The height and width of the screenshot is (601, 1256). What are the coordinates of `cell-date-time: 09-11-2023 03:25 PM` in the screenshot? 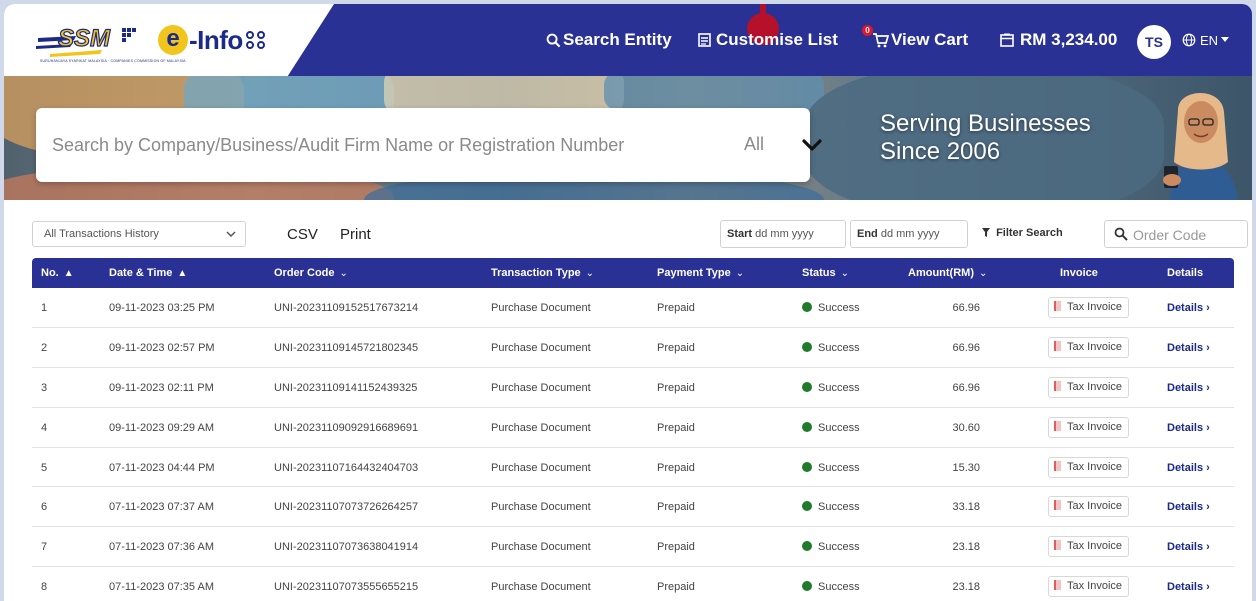 It's located at (162, 308).